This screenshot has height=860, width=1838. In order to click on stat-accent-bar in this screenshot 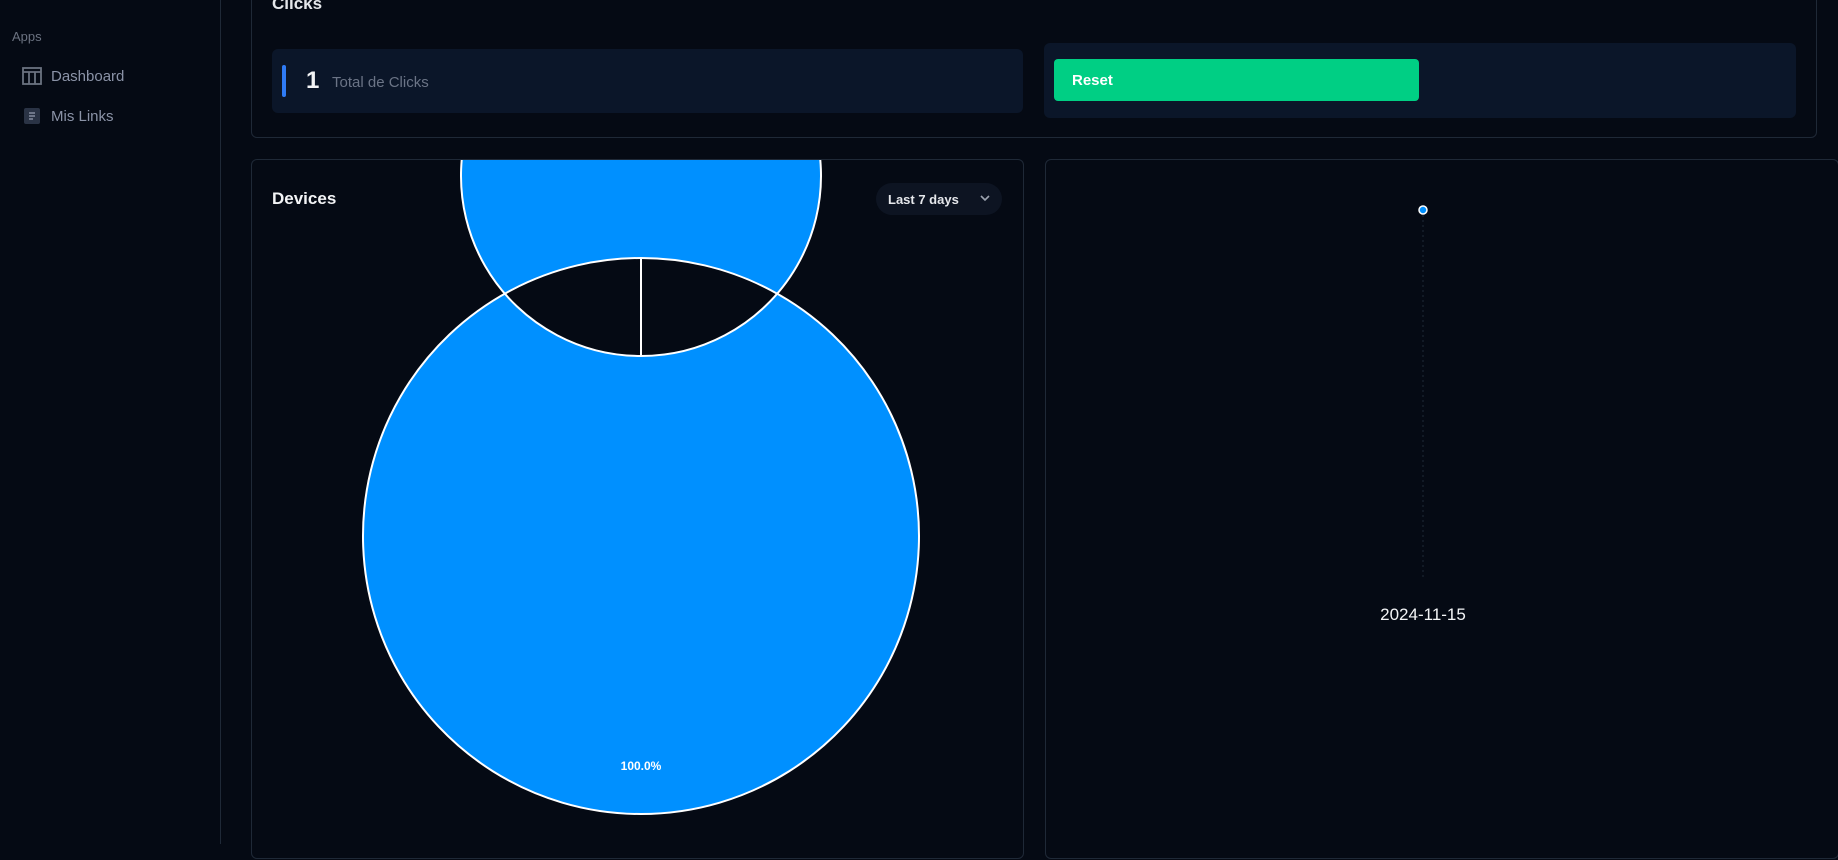, I will do `click(284, 81)`.